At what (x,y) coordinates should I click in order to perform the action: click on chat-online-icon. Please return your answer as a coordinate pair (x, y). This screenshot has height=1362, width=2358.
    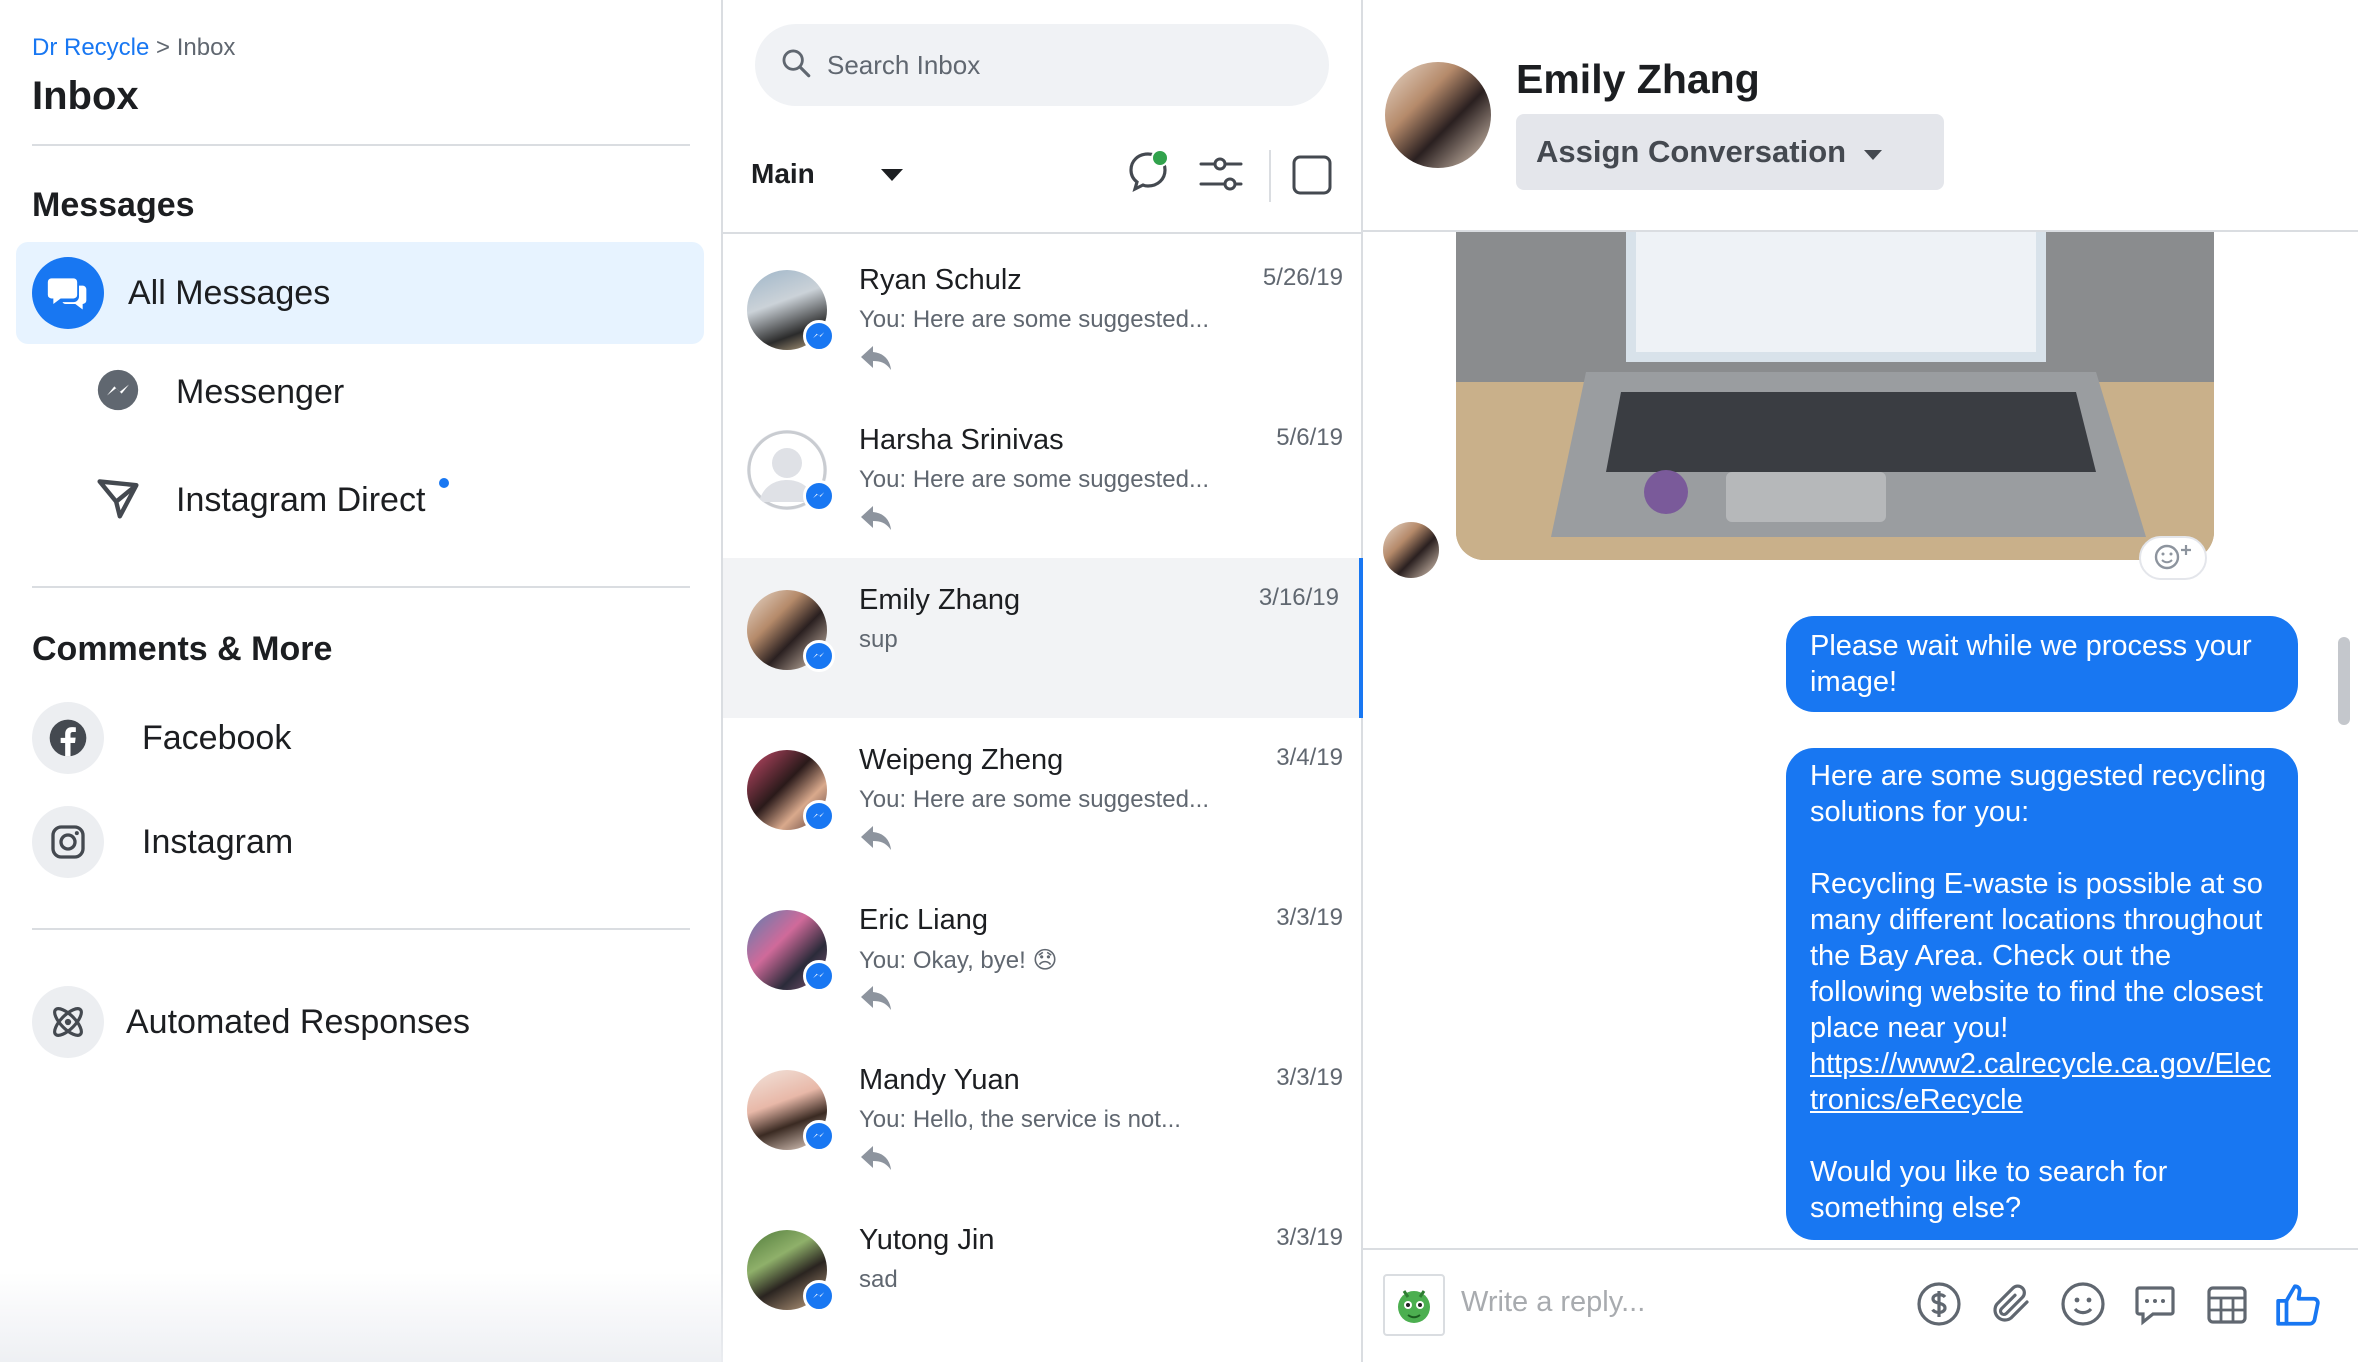
    Looking at the image, I should click on (1148, 174).